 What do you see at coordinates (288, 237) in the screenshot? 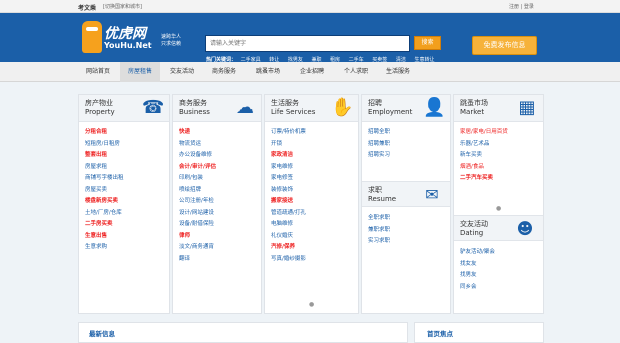
I see `list-item: 礼仪婚庆` at bounding box center [288, 237].